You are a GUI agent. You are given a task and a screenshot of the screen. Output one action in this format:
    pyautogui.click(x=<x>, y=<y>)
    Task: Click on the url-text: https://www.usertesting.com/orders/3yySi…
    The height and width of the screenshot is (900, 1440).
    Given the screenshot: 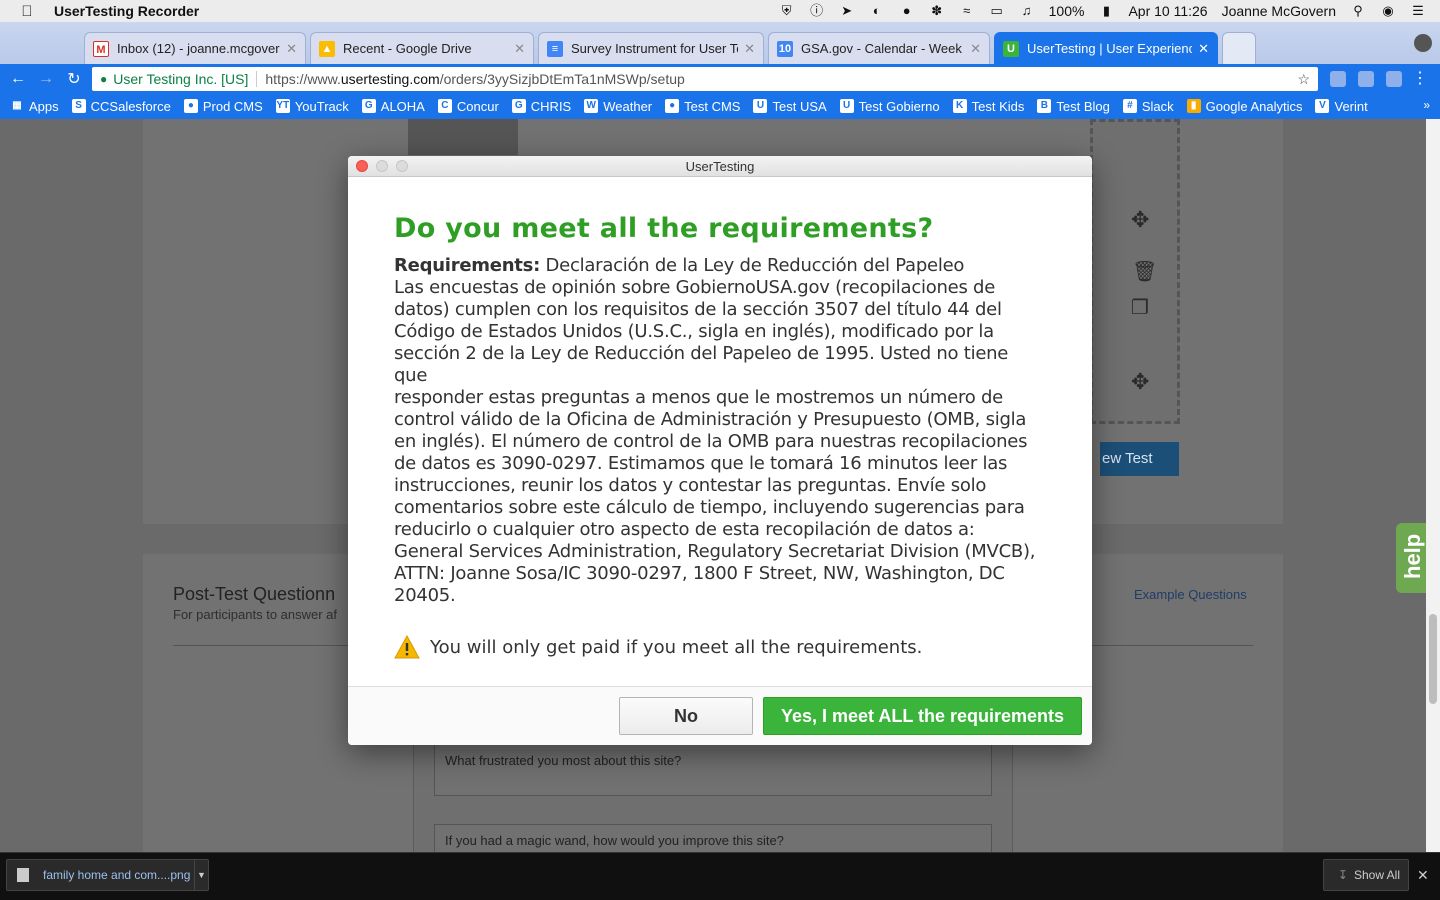 What is the action you would take?
    pyautogui.click(x=470, y=79)
    